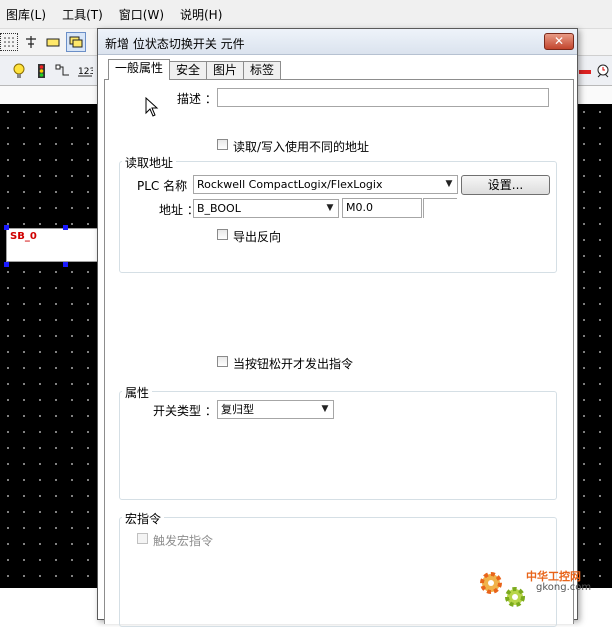  I want to click on watermark: 中华工控网 gkong.com, so click(542, 590).